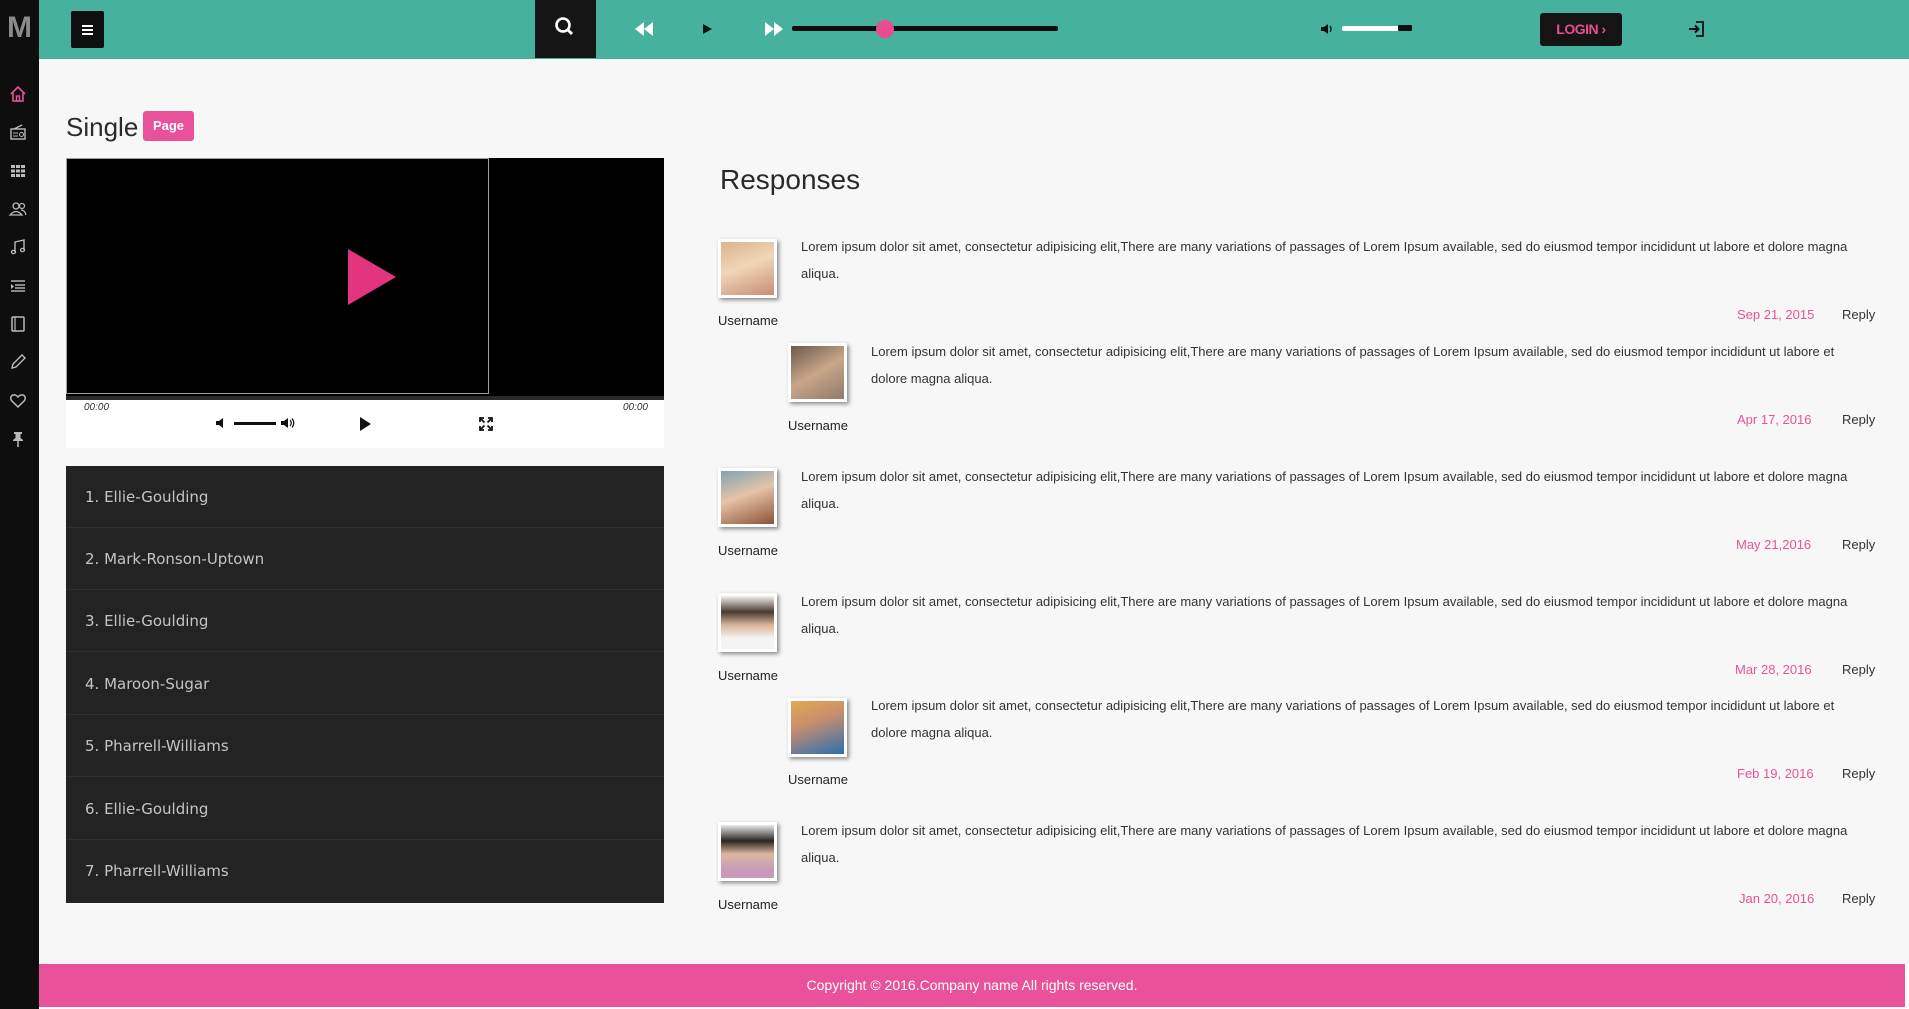  What do you see at coordinates (19, 28) in the screenshot?
I see `brand-logo: M` at bounding box center [19, 28].